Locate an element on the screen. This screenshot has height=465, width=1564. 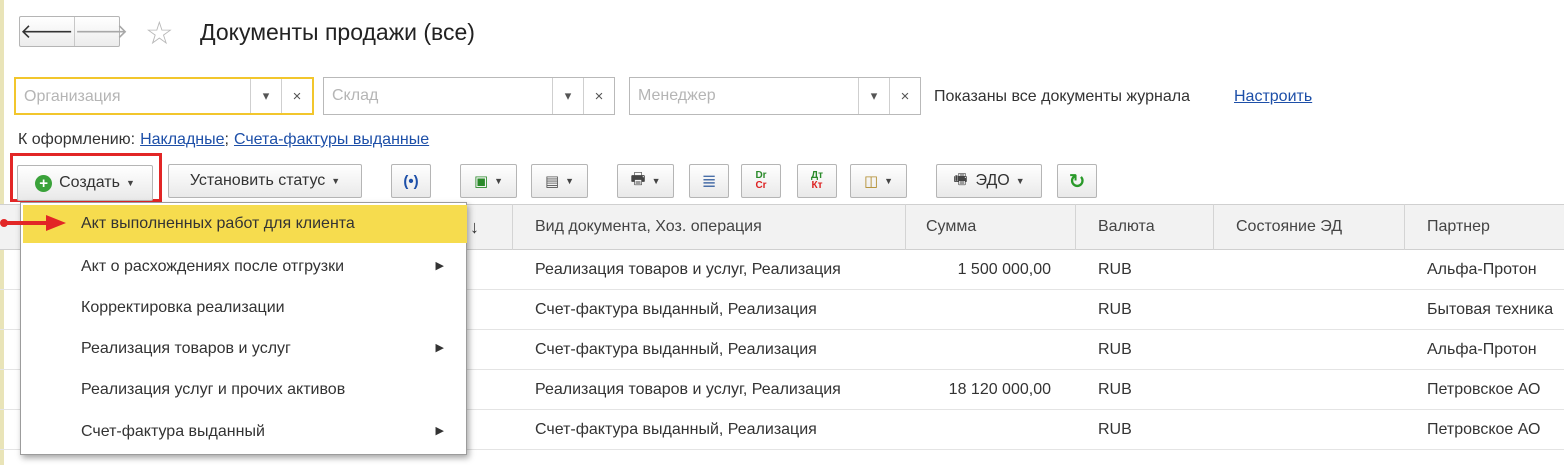
cell-partner: Бытовая техника is located at coordinates (1490, 309).